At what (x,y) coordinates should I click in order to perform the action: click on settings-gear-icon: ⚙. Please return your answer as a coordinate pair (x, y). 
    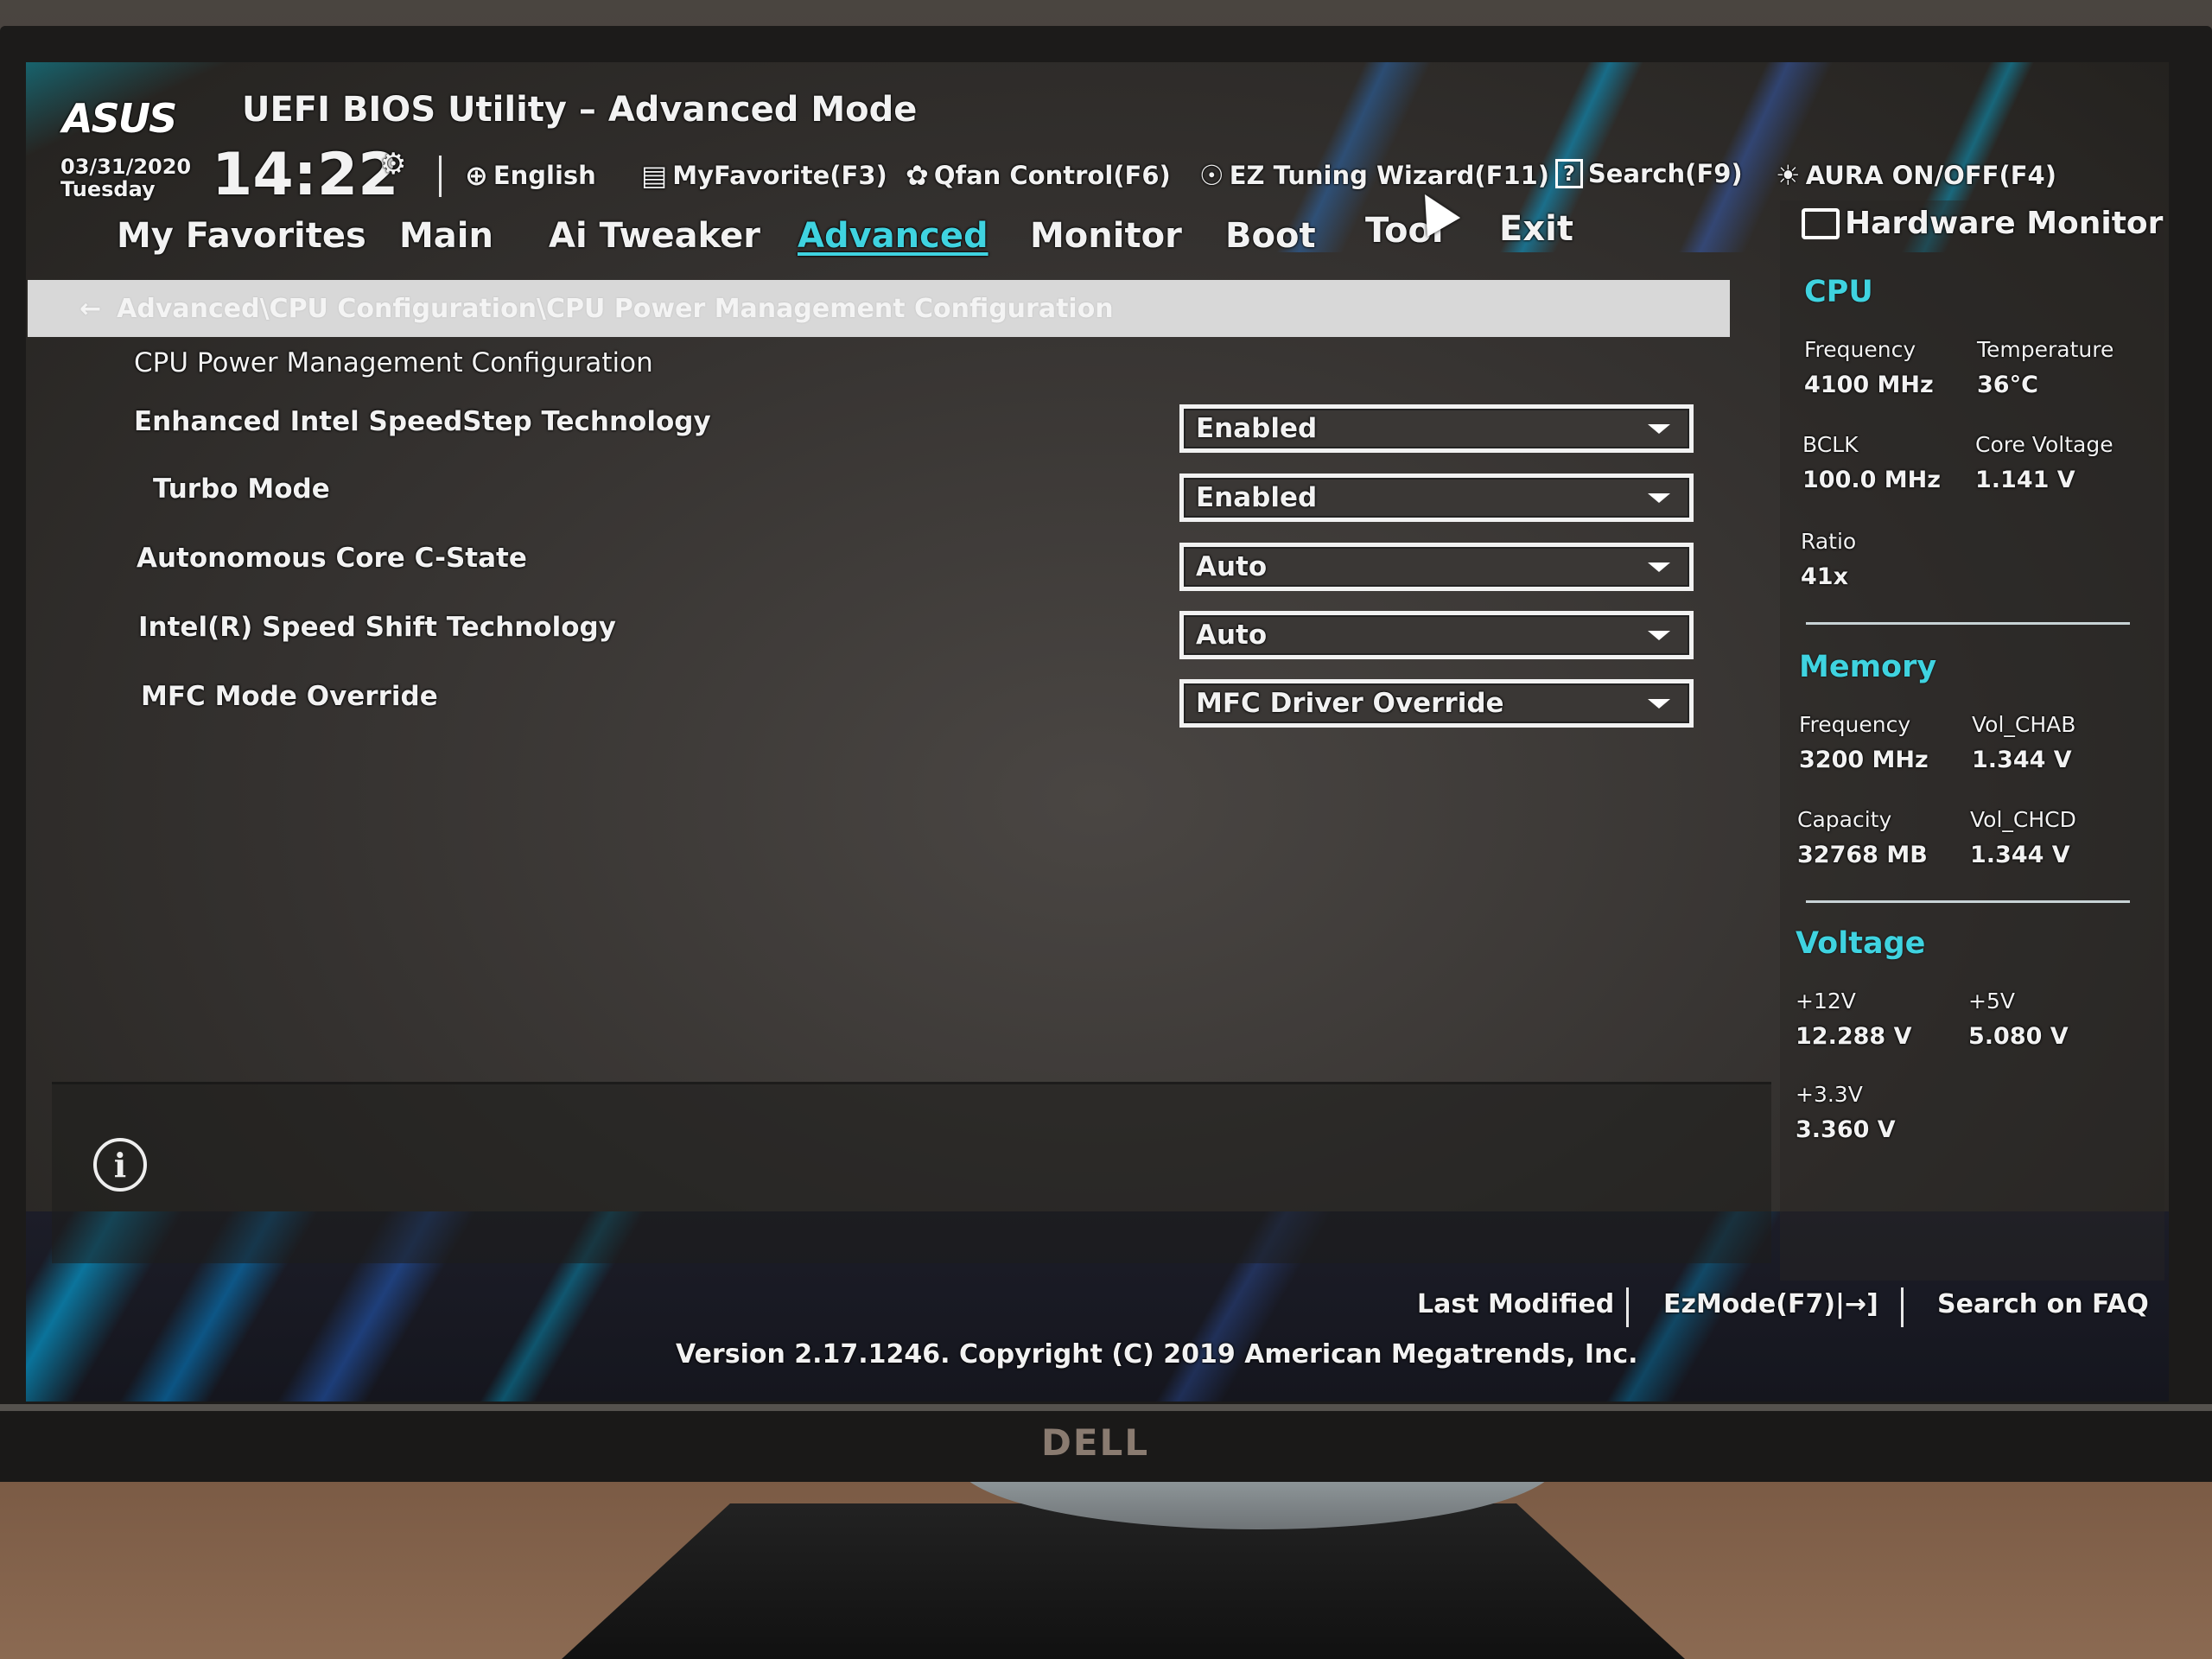
    Looking at the image, I should click on (393, 164).